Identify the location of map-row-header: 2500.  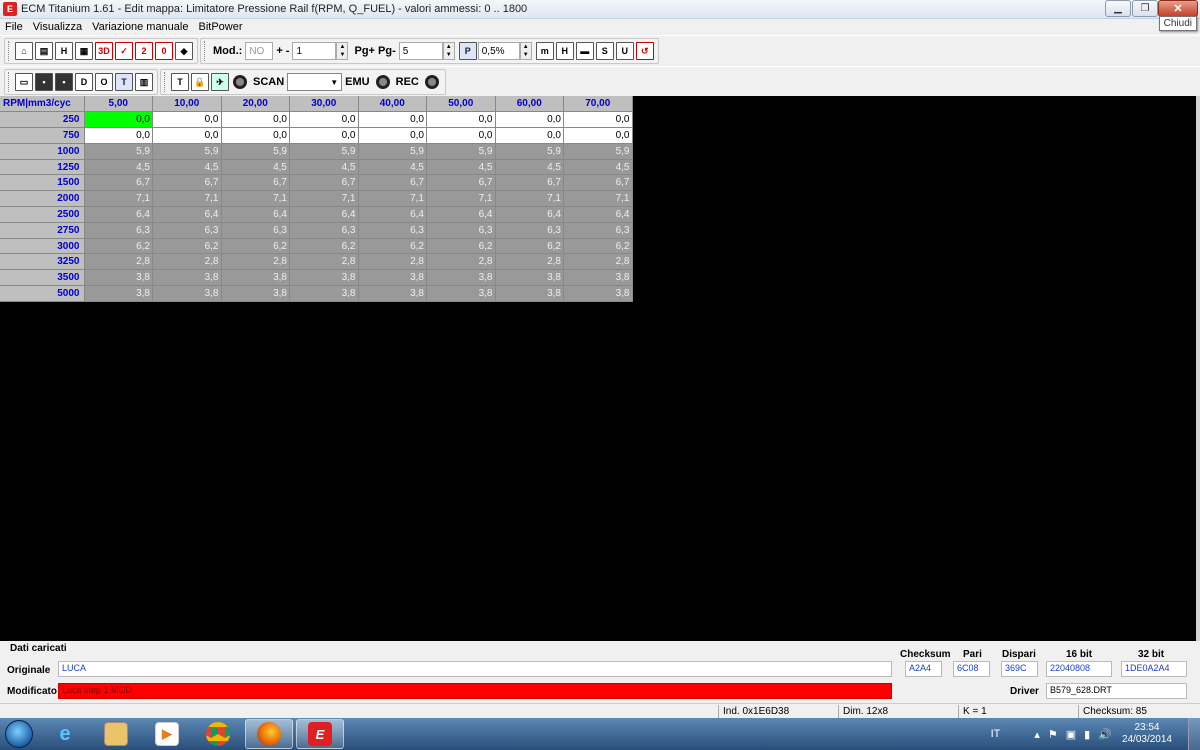
(42, 214).